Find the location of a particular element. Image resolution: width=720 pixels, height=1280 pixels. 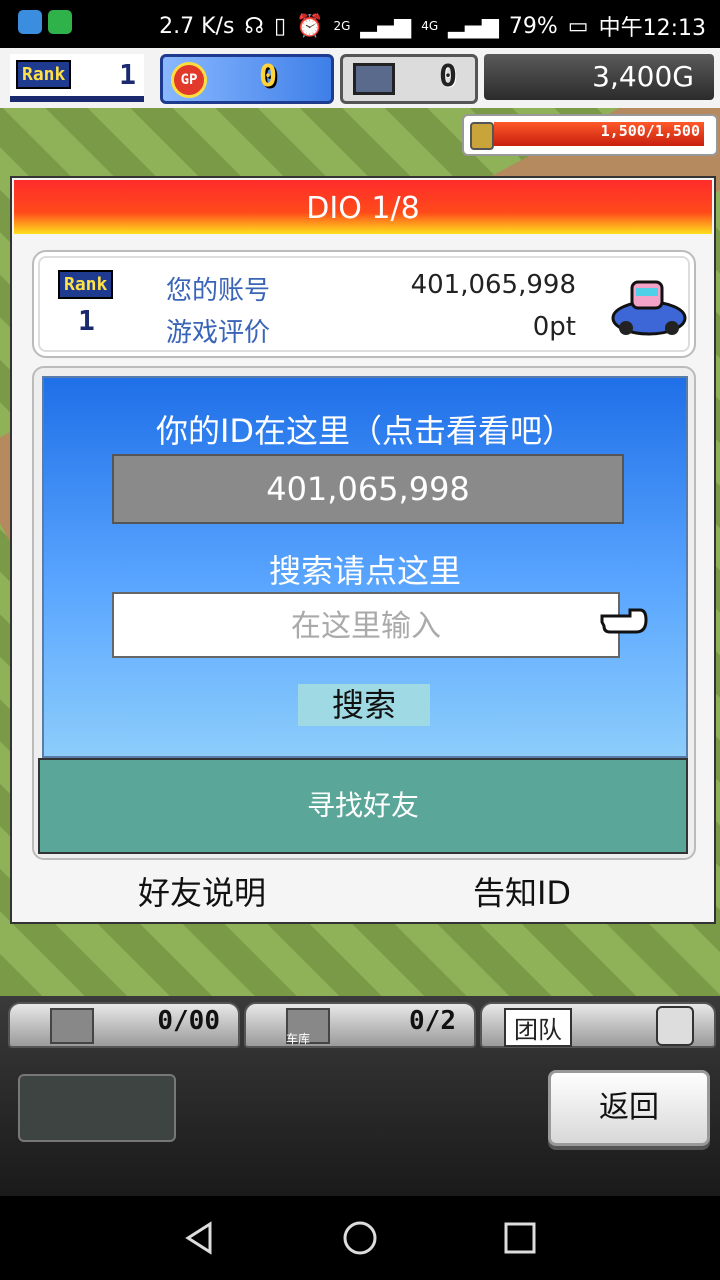

info-rank-value: 1 is located at coordinates (86, 320).